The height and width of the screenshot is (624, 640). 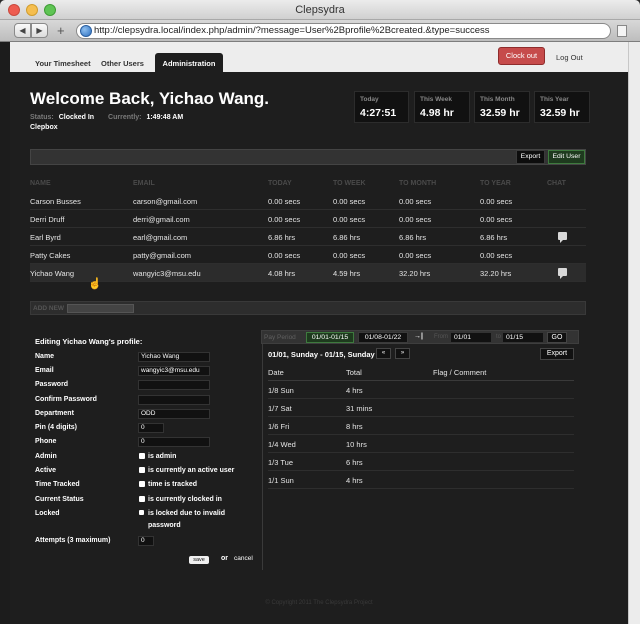 What do you see at coordinates (63, 64) in the screenshot?
I see `tab-your-timesheet: Your Timesheet` at bounding box center [63, 64].